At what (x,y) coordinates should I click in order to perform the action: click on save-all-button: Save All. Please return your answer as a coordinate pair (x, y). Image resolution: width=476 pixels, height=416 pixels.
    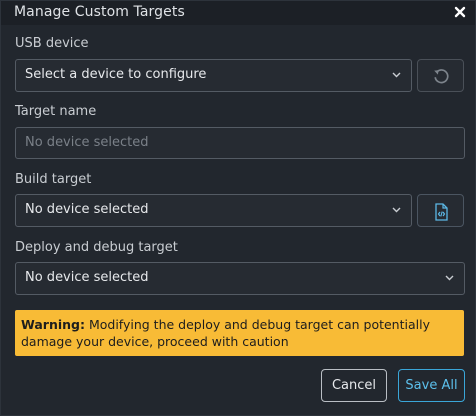
    Looking at the image, I should click on (431, 385).